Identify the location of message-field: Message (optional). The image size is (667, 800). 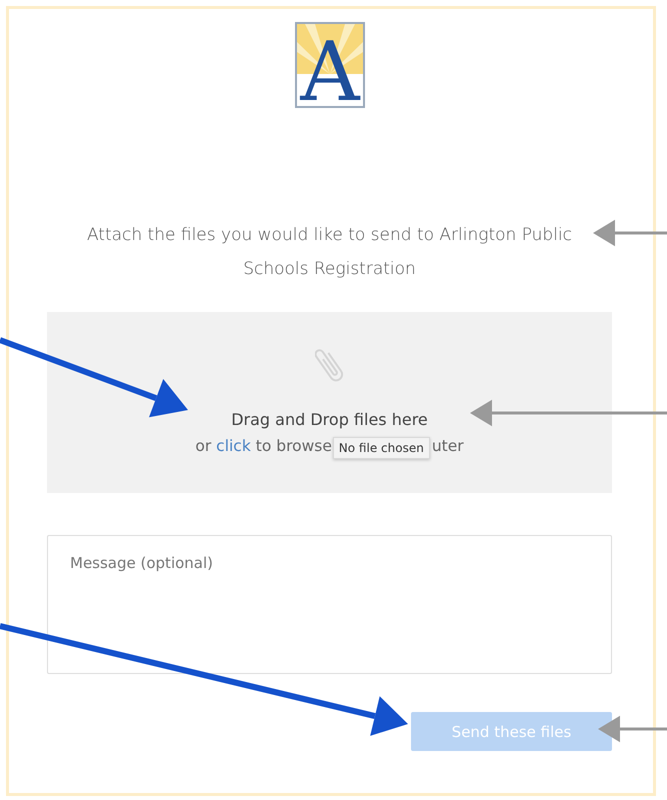
(329, 604).